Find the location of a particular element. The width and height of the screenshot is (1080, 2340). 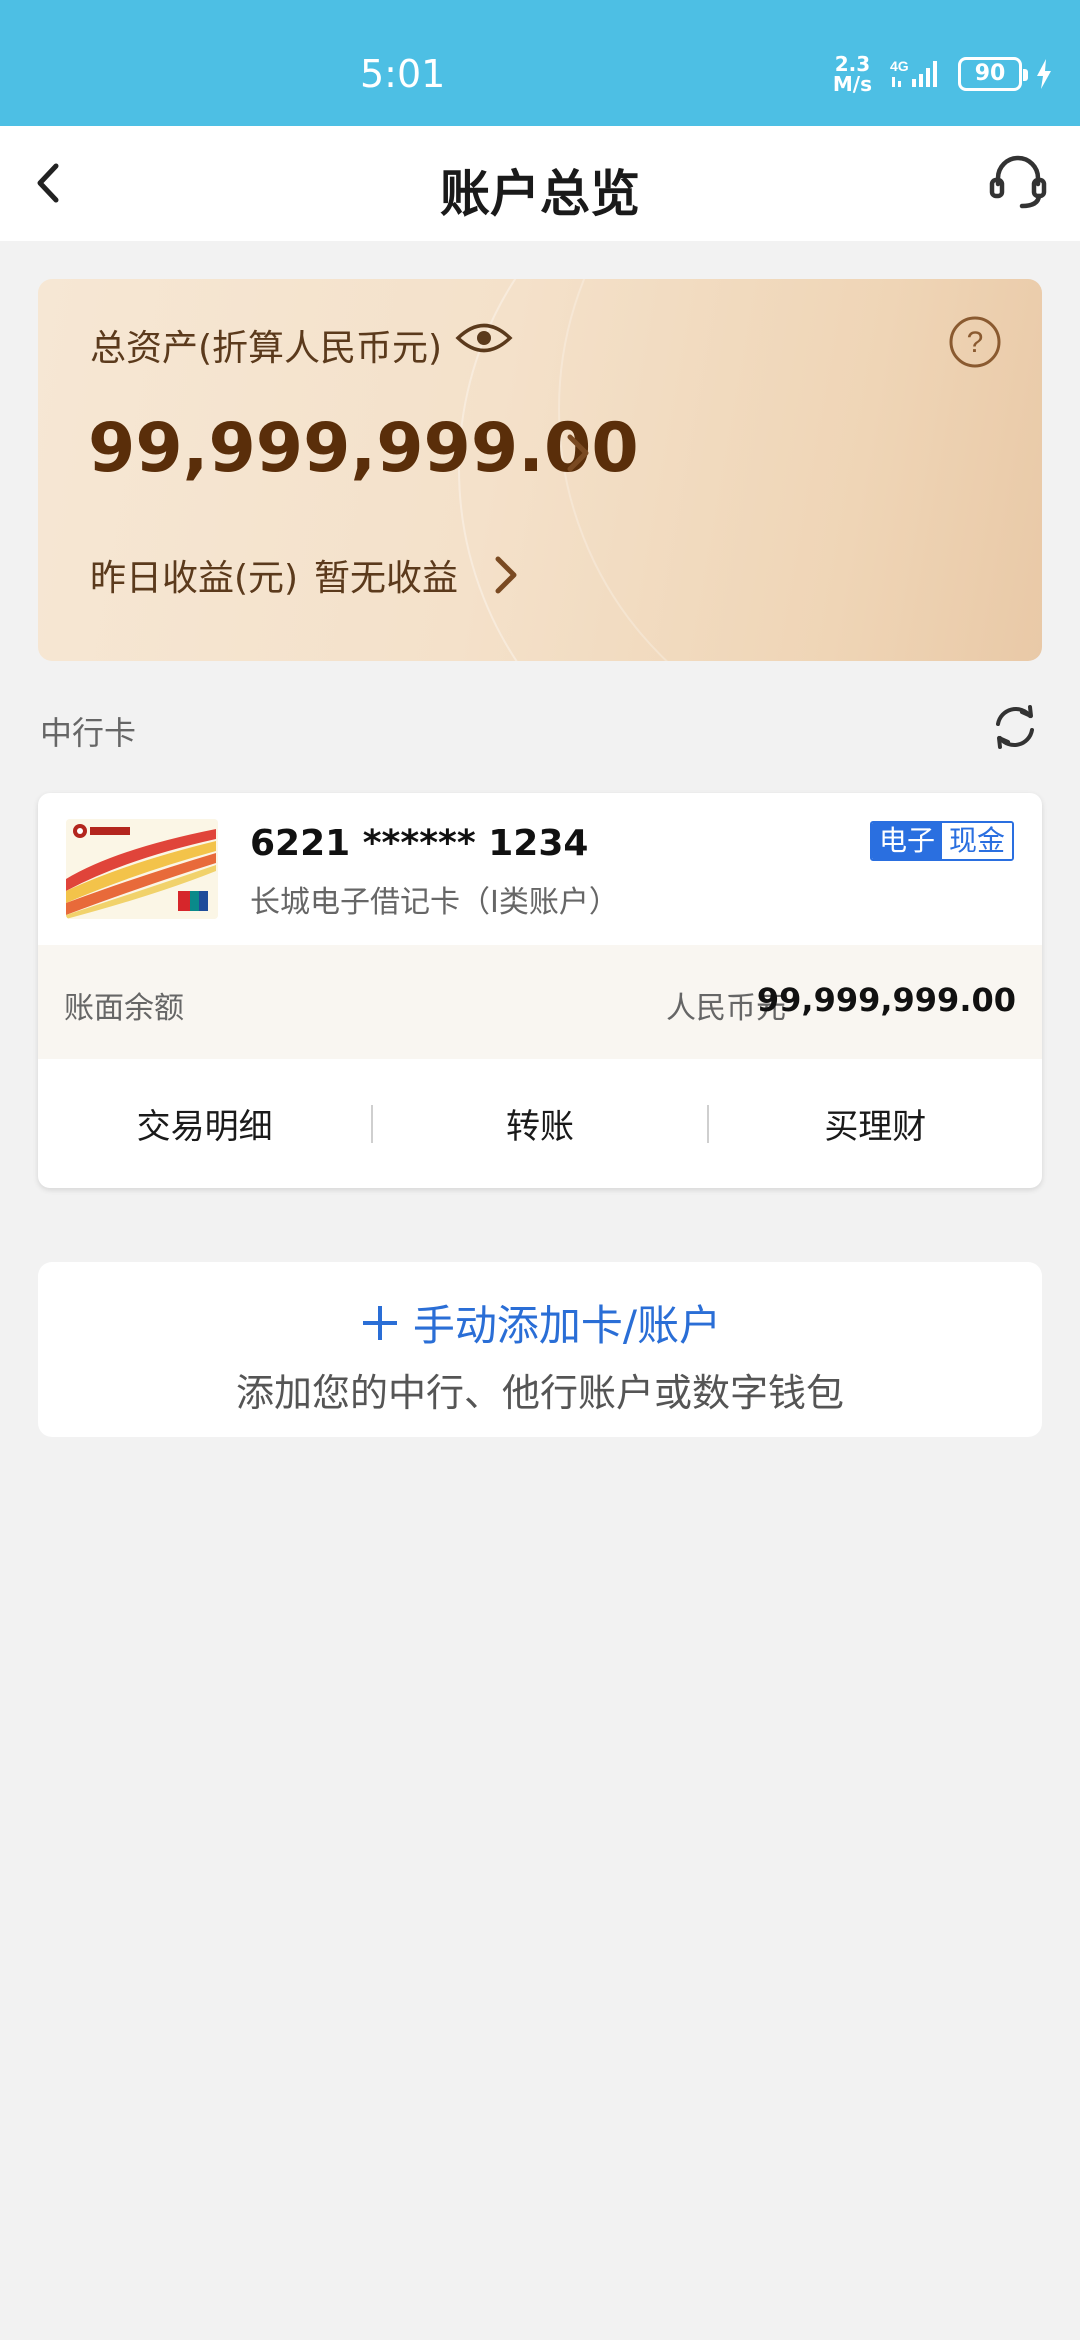

charging-bolt-icon is located at coordinates (1044, 74).